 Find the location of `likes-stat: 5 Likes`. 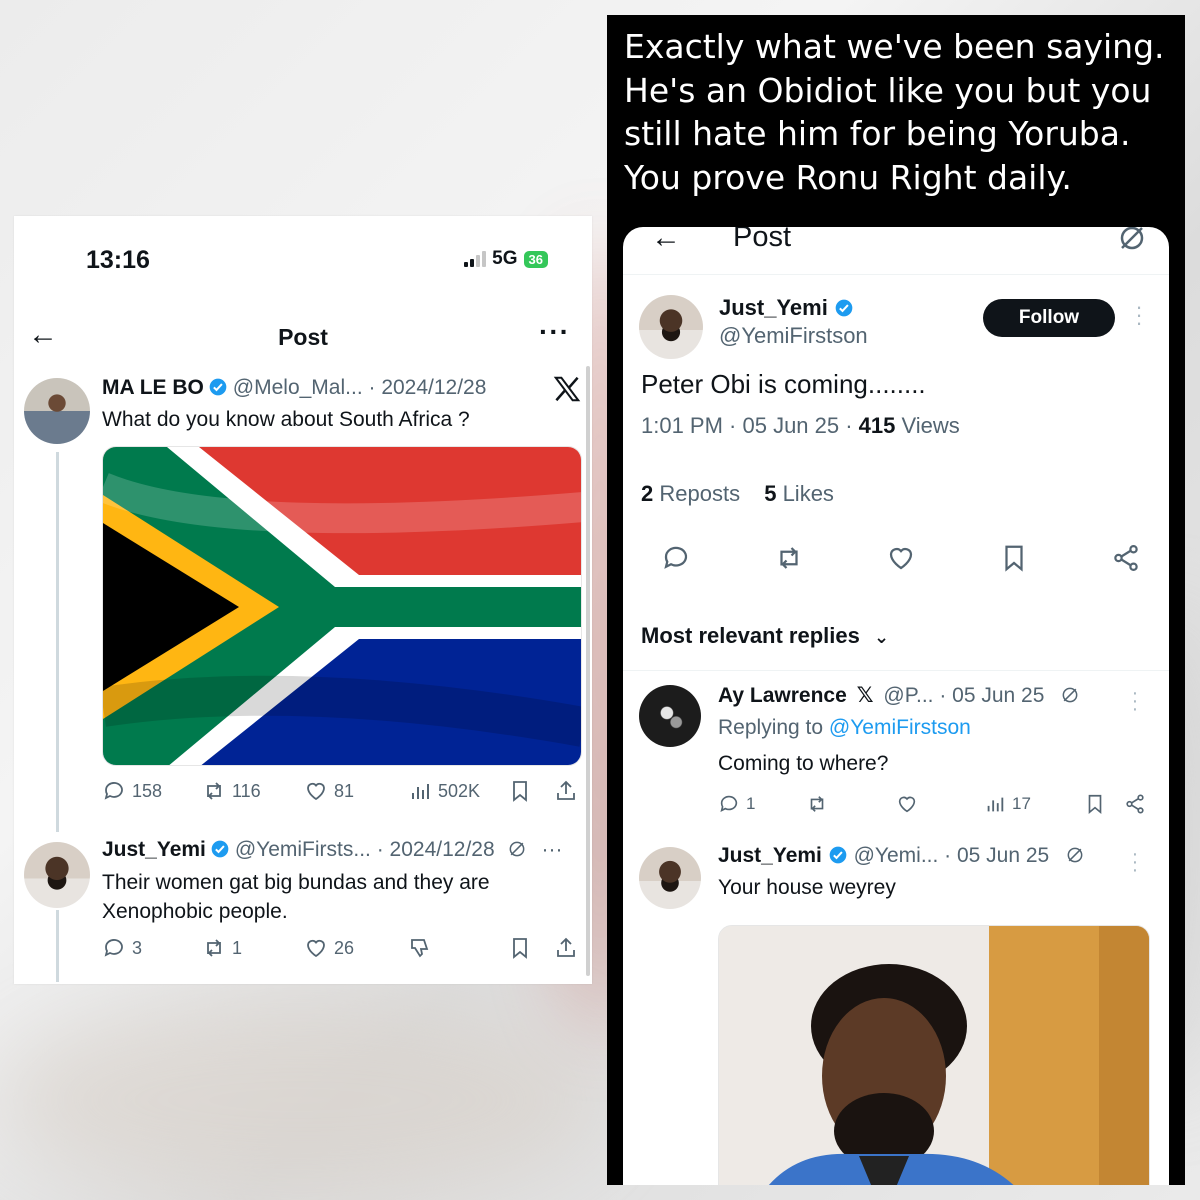

likes-stat: 5 Likes is located at coordinates (799, 493).